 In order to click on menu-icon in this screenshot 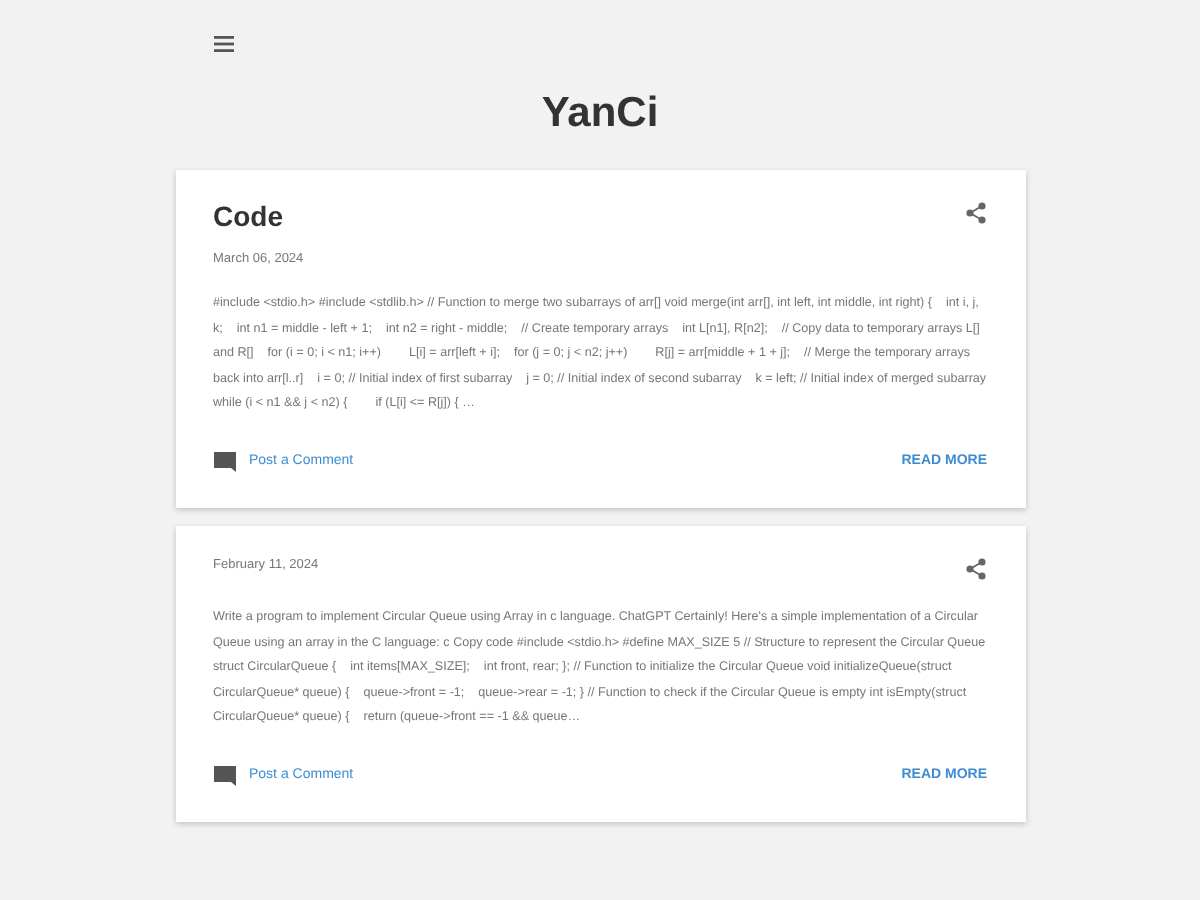, I will do `click(224, 44)`.